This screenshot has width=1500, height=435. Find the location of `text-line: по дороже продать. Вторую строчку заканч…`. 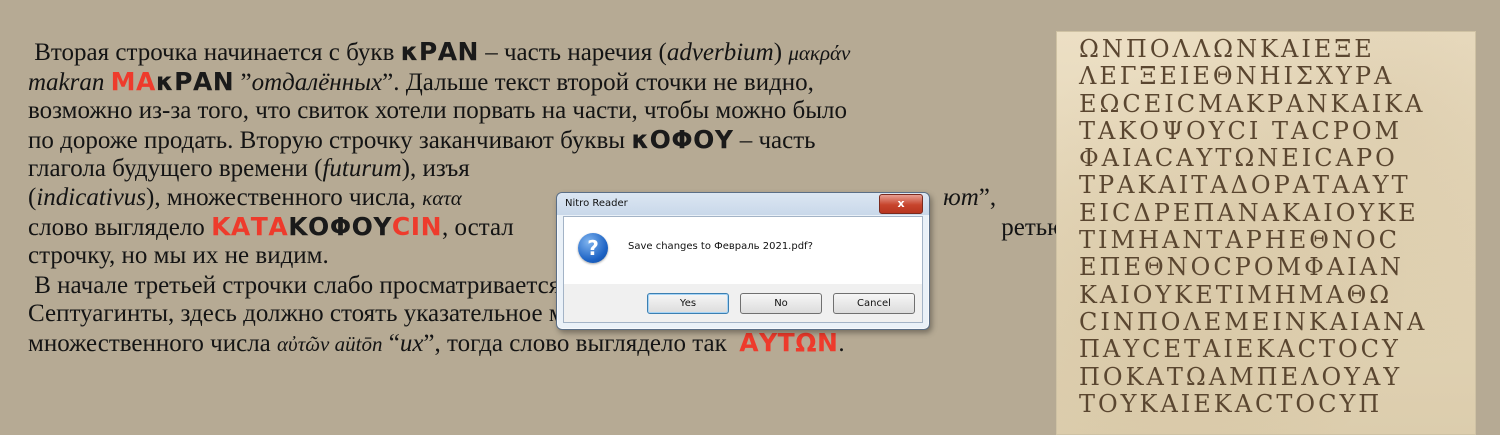

text-line: по дороже продать. Вторую строчку заканч… is located at coordinates (533, 140).